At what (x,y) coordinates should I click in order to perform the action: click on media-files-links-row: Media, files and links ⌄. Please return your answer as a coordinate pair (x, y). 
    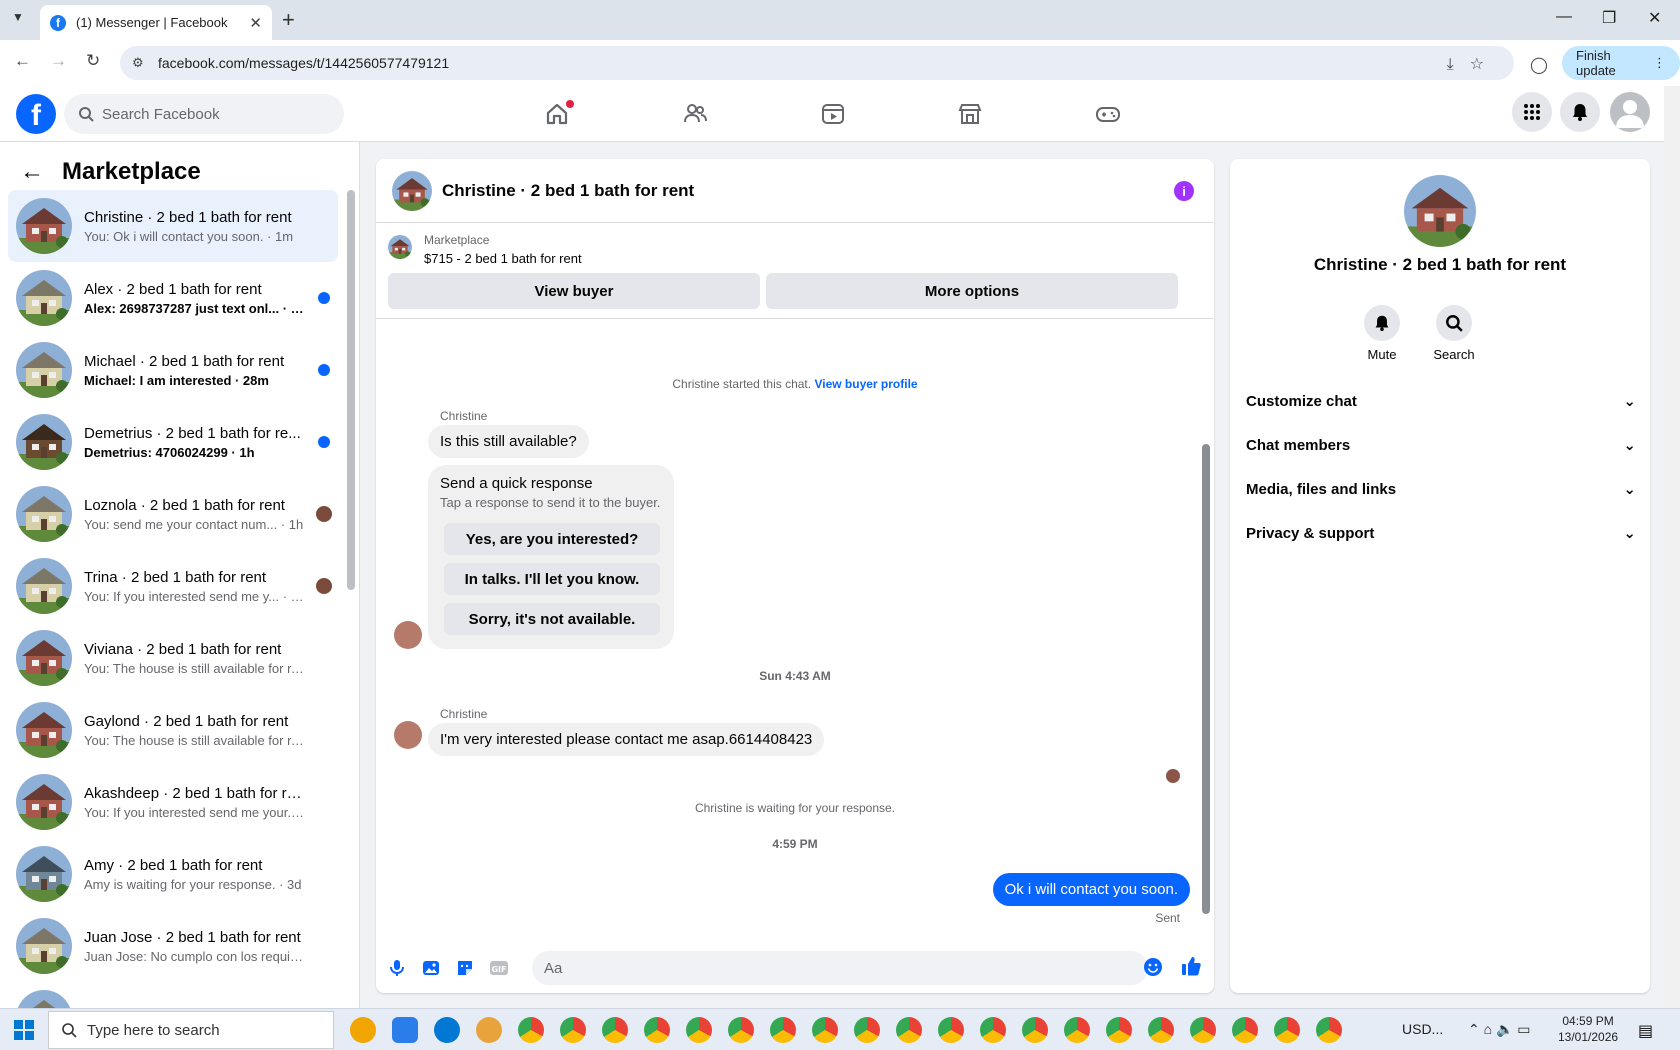
    Looking at the image, I should click on (1441, 489).